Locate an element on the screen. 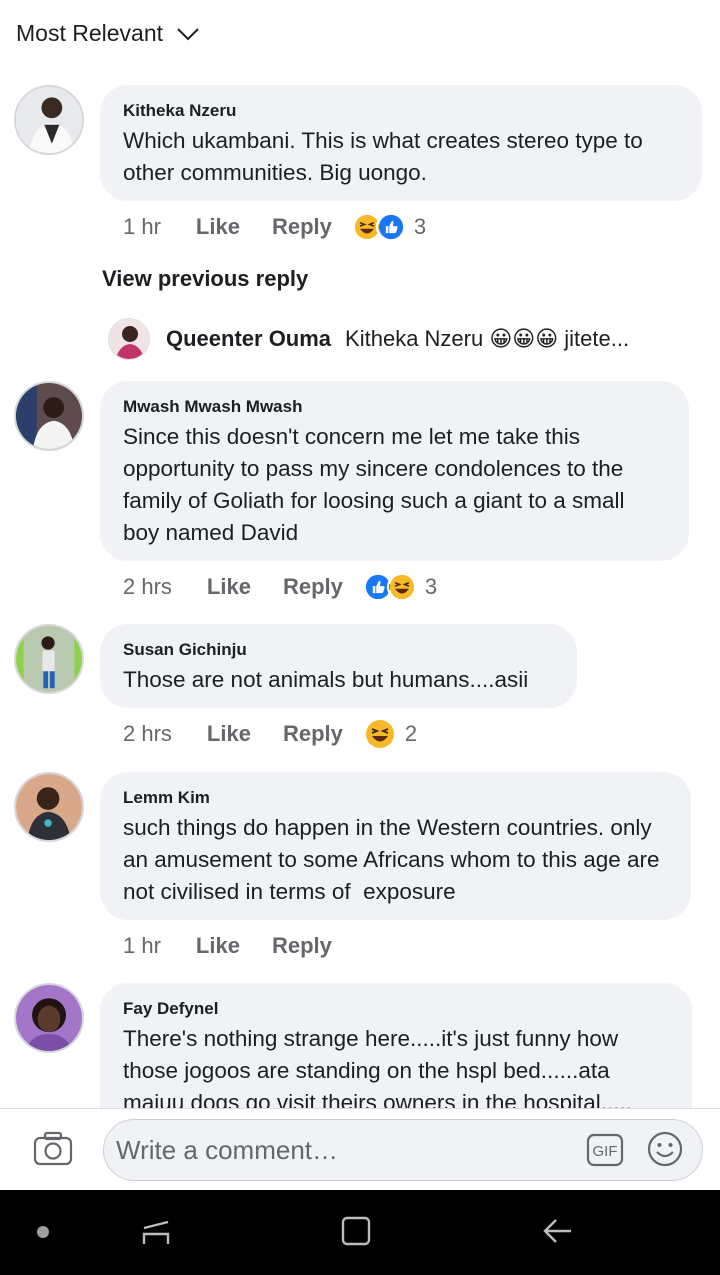 The width and height of the screenshot is (720, 1275). view-previous-reply-link: View previous reply is located at coordinates (205, 279).